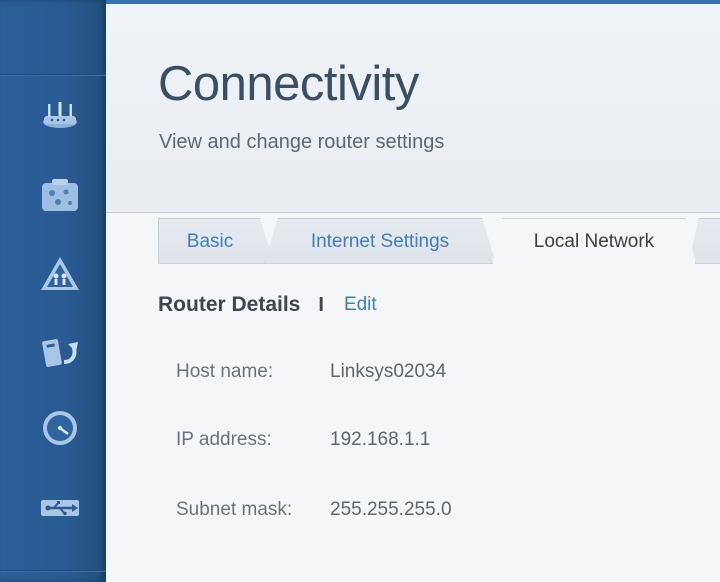 The width and height of the screenshot is (720, 582). What do you see at coordinates (311, 372) in the screenshot?
I see `detail-row-host-name: Host name: Linksys02034` at bounding box center [311, 372].